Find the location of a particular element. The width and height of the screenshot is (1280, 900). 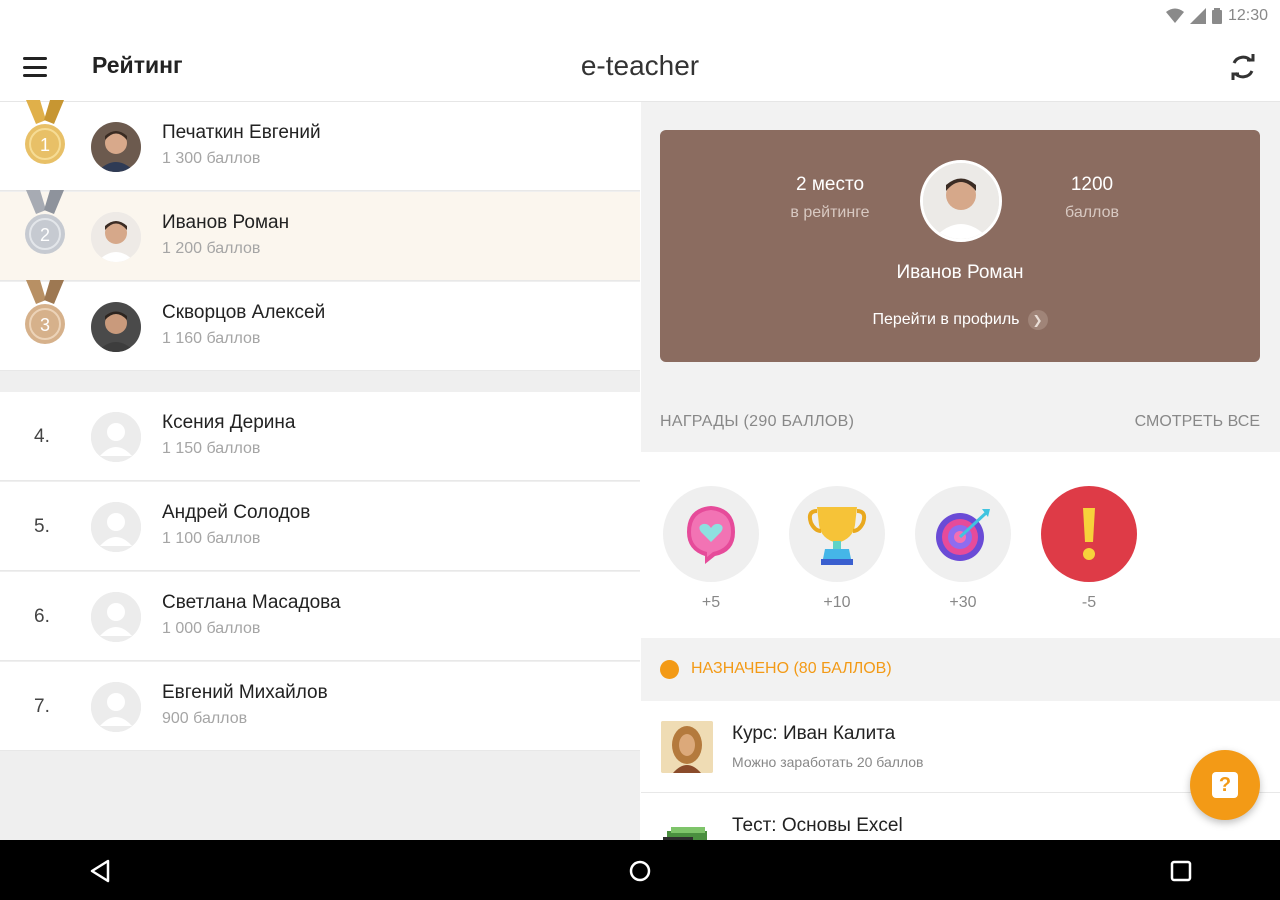

assigned-task: Тест: Основы Excel is located at coordinates (960, 816).